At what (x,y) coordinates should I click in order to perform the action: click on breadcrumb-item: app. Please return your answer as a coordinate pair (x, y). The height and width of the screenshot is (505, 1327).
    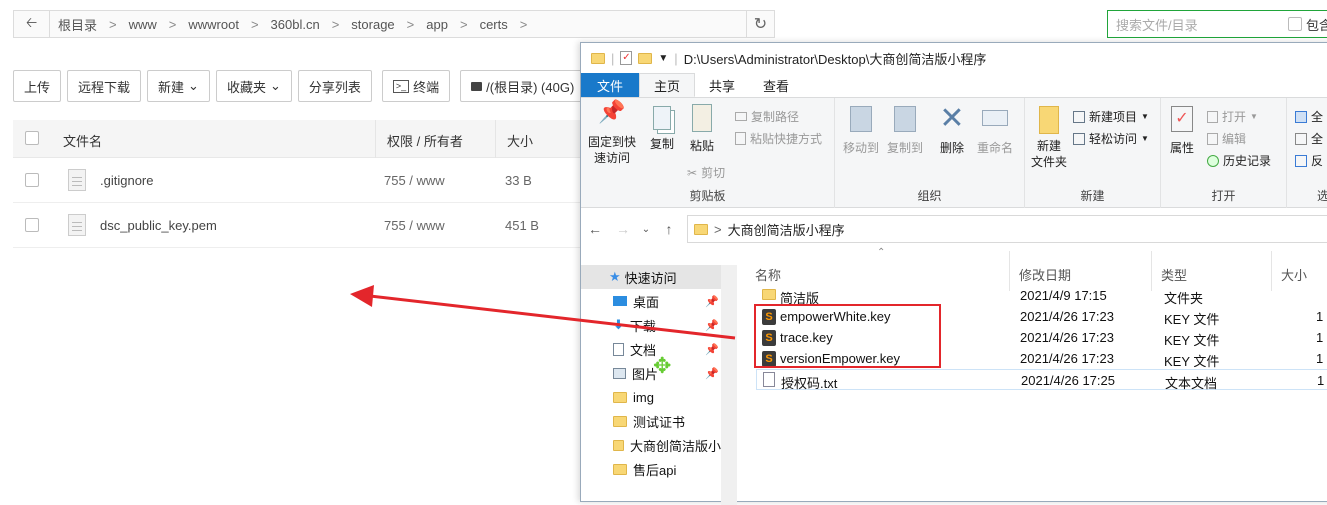
    Looking at the image, I should click on (437, 24).